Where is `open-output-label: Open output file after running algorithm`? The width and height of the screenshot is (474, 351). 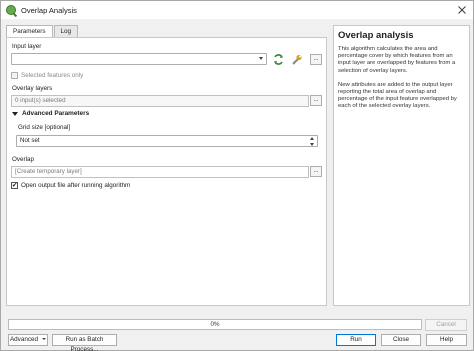
open-output-label: Open output file after running algorithm is located at coordinates (76, 185).